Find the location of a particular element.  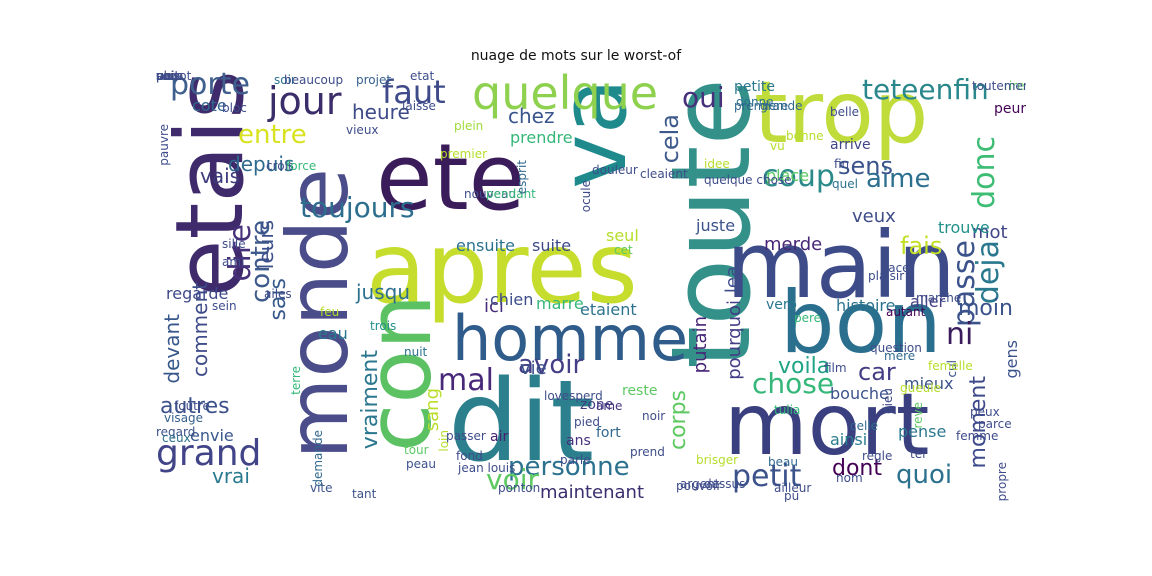

word-feu: feu is located at coordinates (330, 312).